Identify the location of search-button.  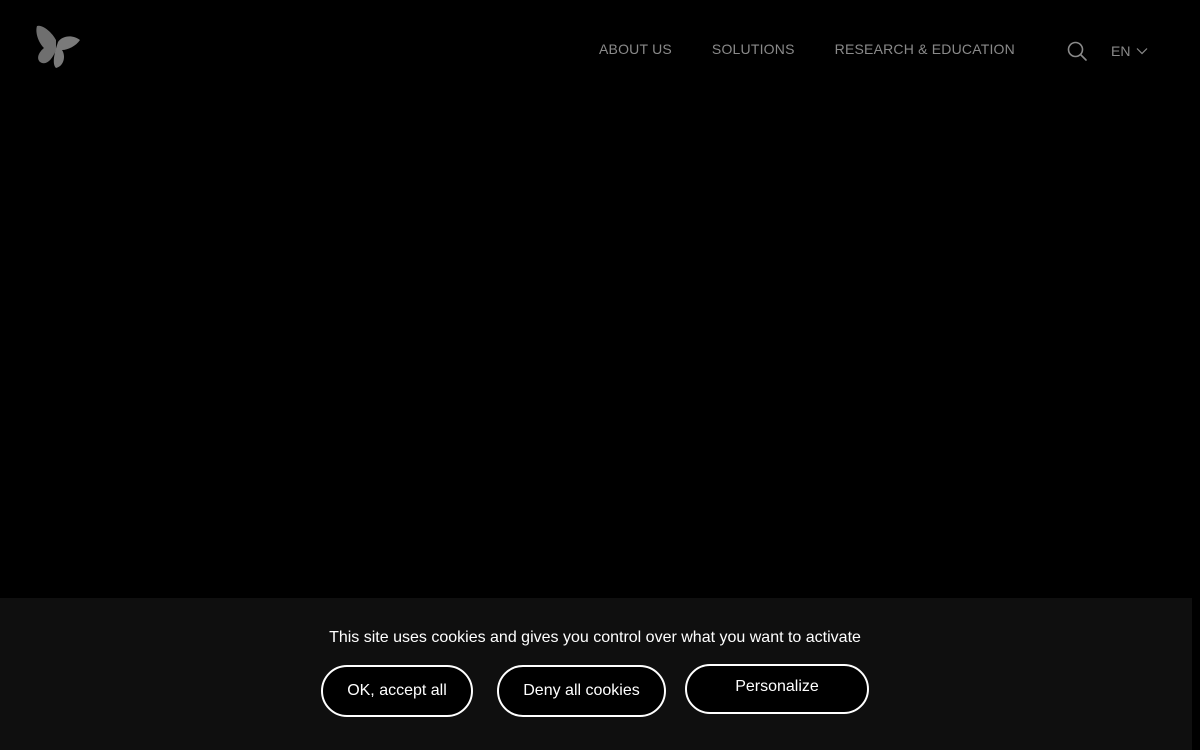
(1077, 51).